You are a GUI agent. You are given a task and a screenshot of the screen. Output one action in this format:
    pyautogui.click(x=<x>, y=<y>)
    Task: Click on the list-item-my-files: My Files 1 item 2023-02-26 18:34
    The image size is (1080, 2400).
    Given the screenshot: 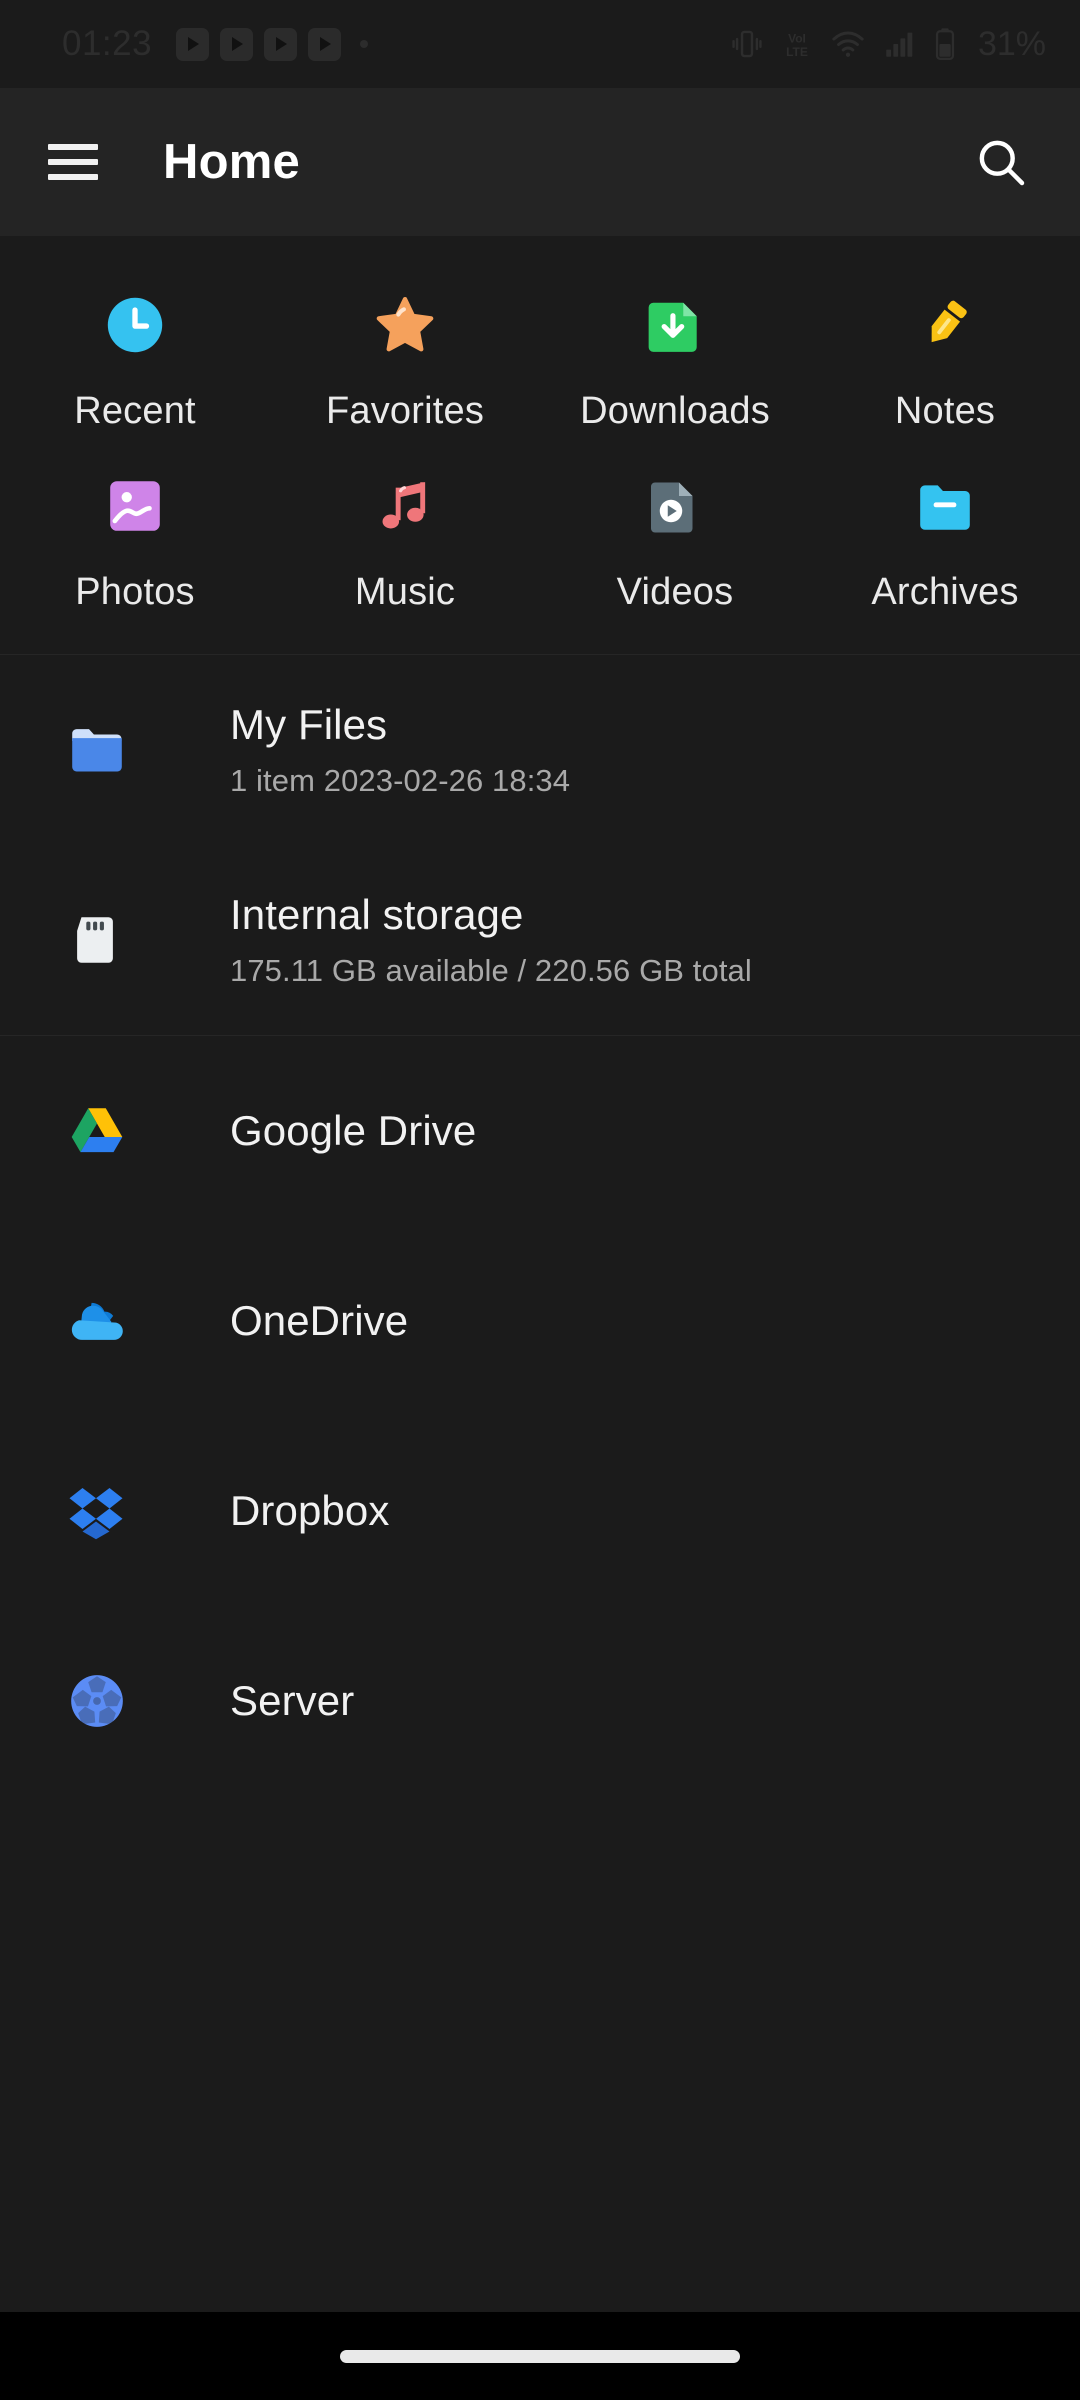 What is the action you would take?
    pyautogui.click(x=540, y=750)
    